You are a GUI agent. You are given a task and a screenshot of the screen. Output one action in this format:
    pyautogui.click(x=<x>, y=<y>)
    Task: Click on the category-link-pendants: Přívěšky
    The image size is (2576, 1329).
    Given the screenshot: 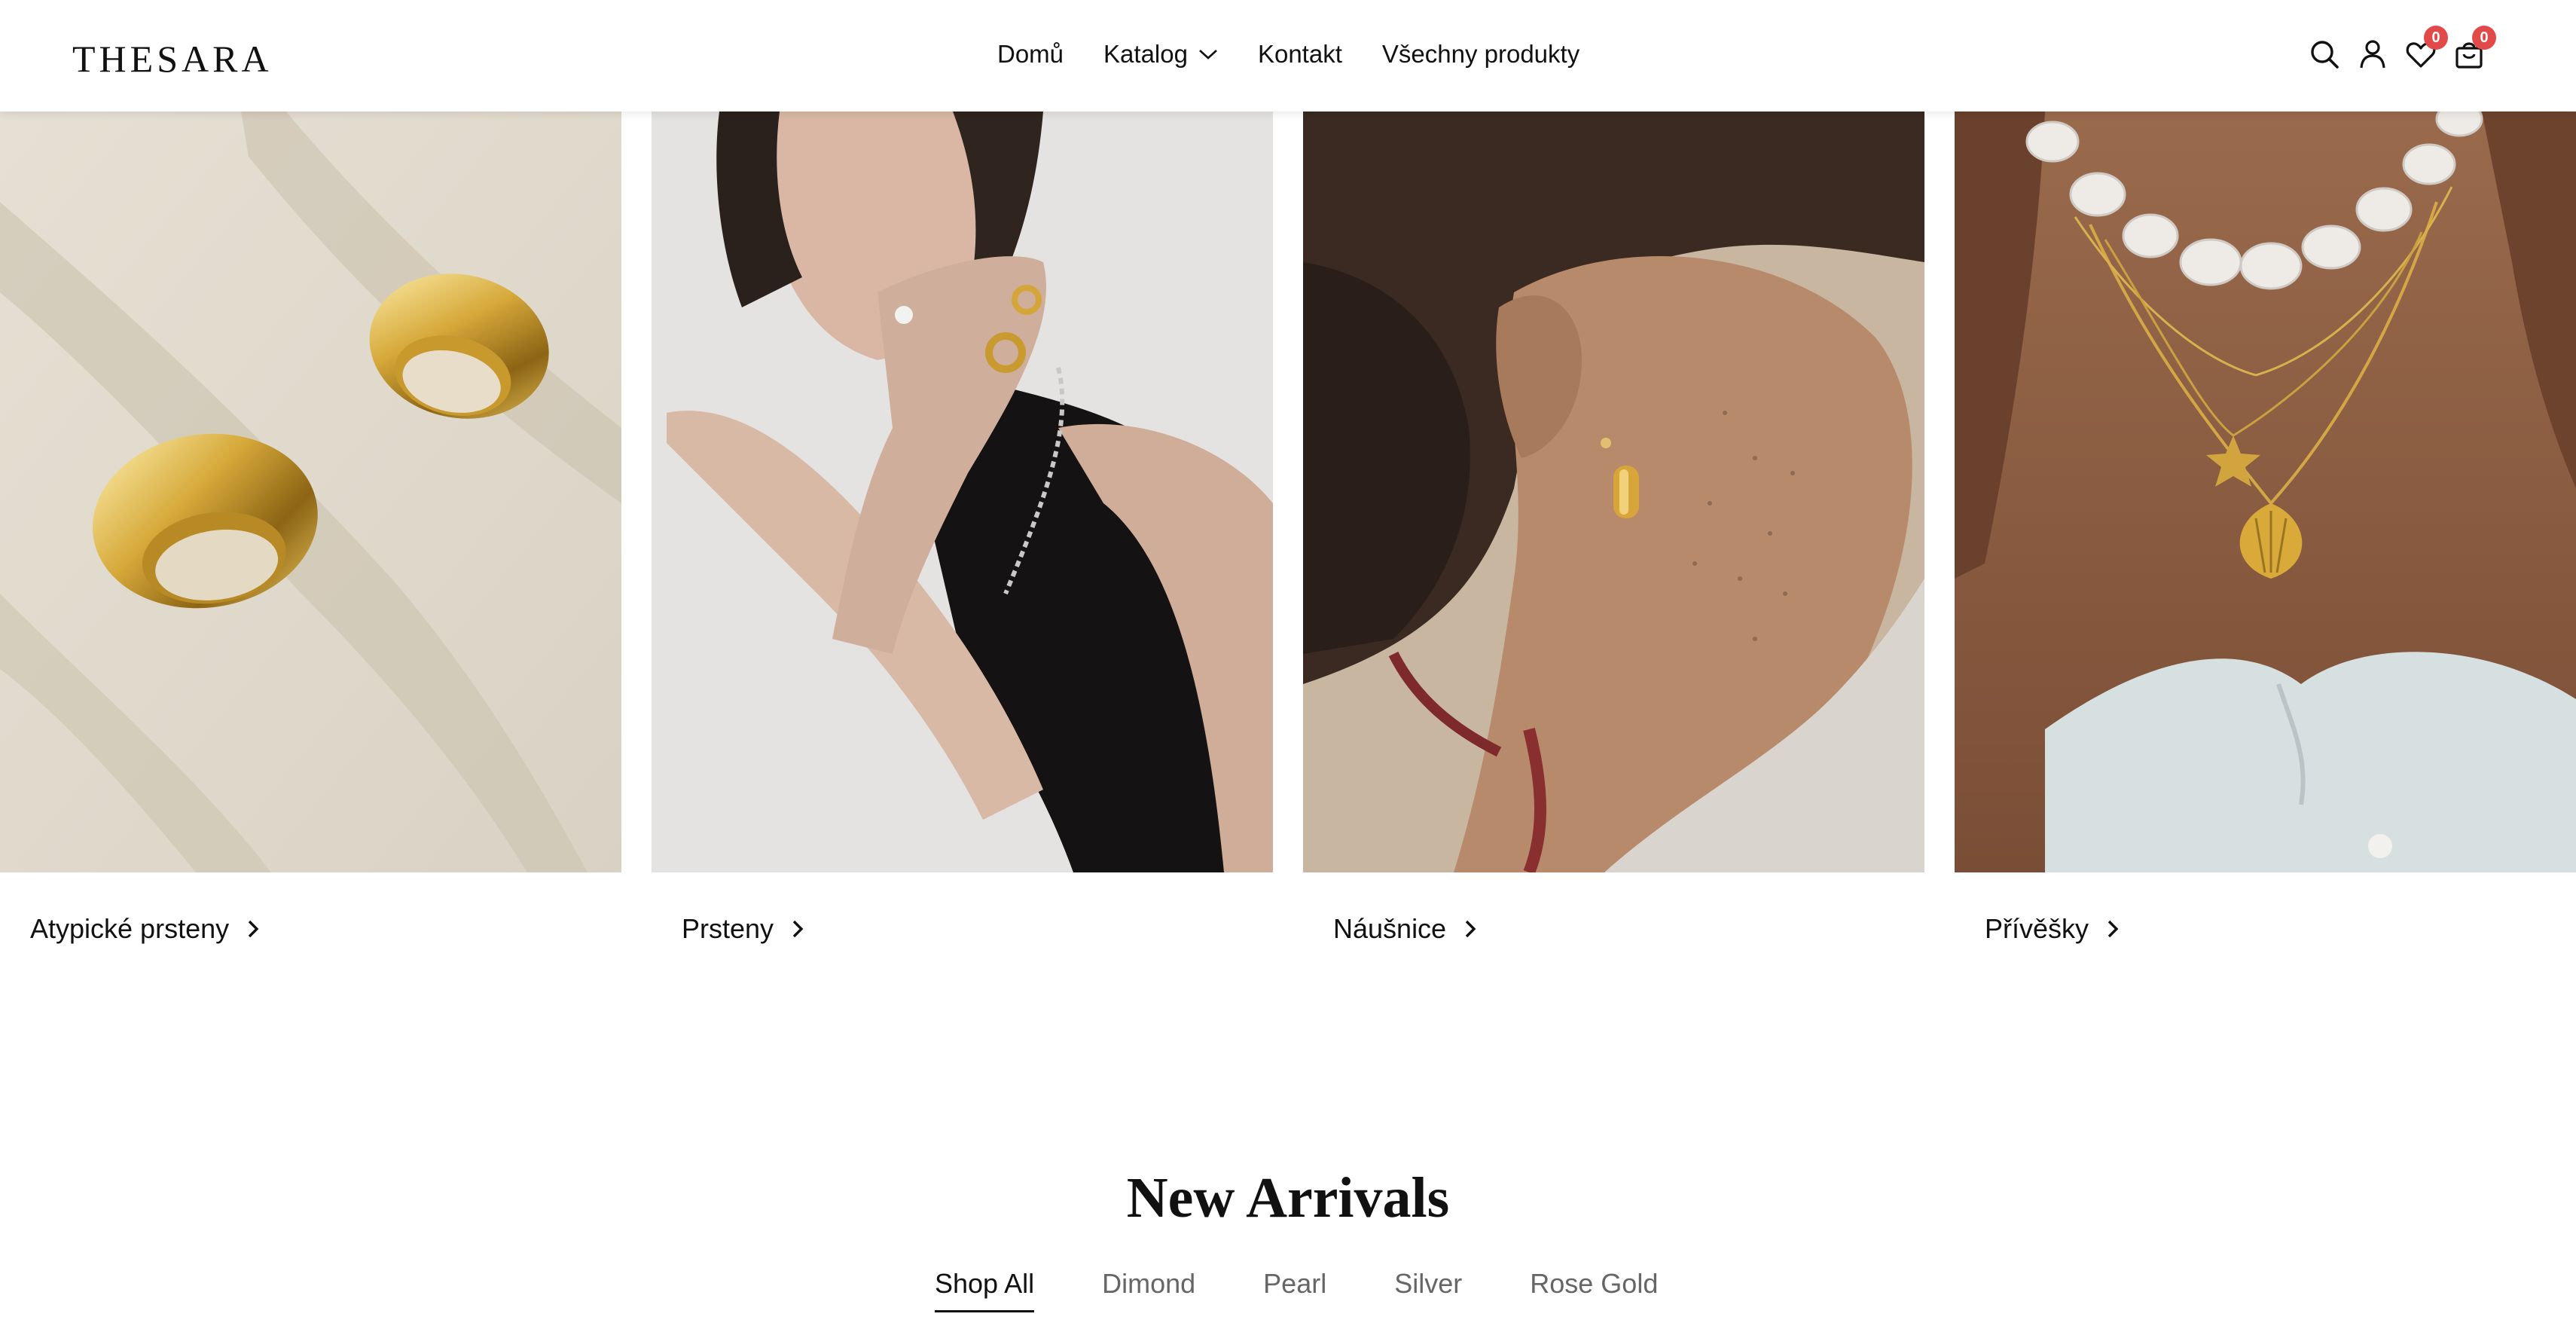 What is the action you would take?
    pyautogui.click(x=2052, y=929)
    